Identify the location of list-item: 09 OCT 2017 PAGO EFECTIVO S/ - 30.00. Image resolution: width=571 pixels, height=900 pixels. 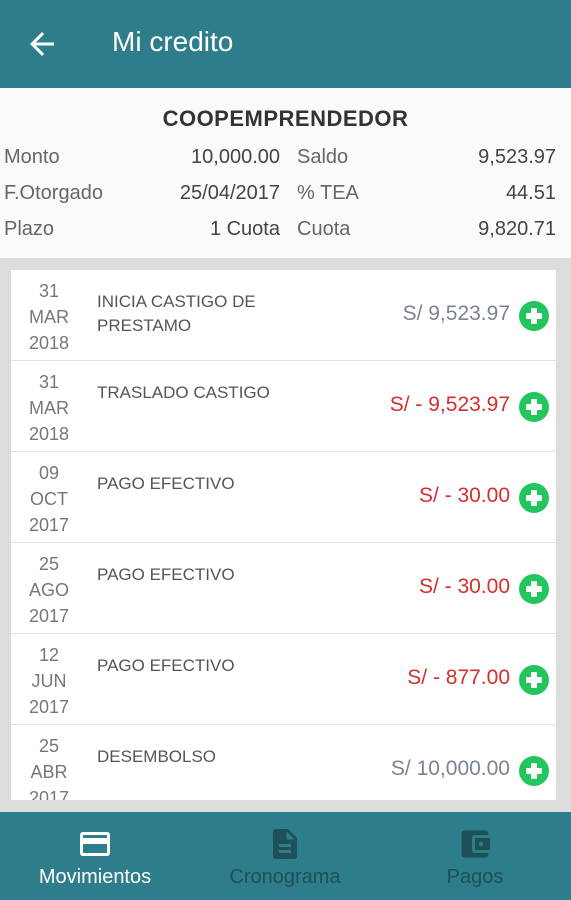
(283, 497).